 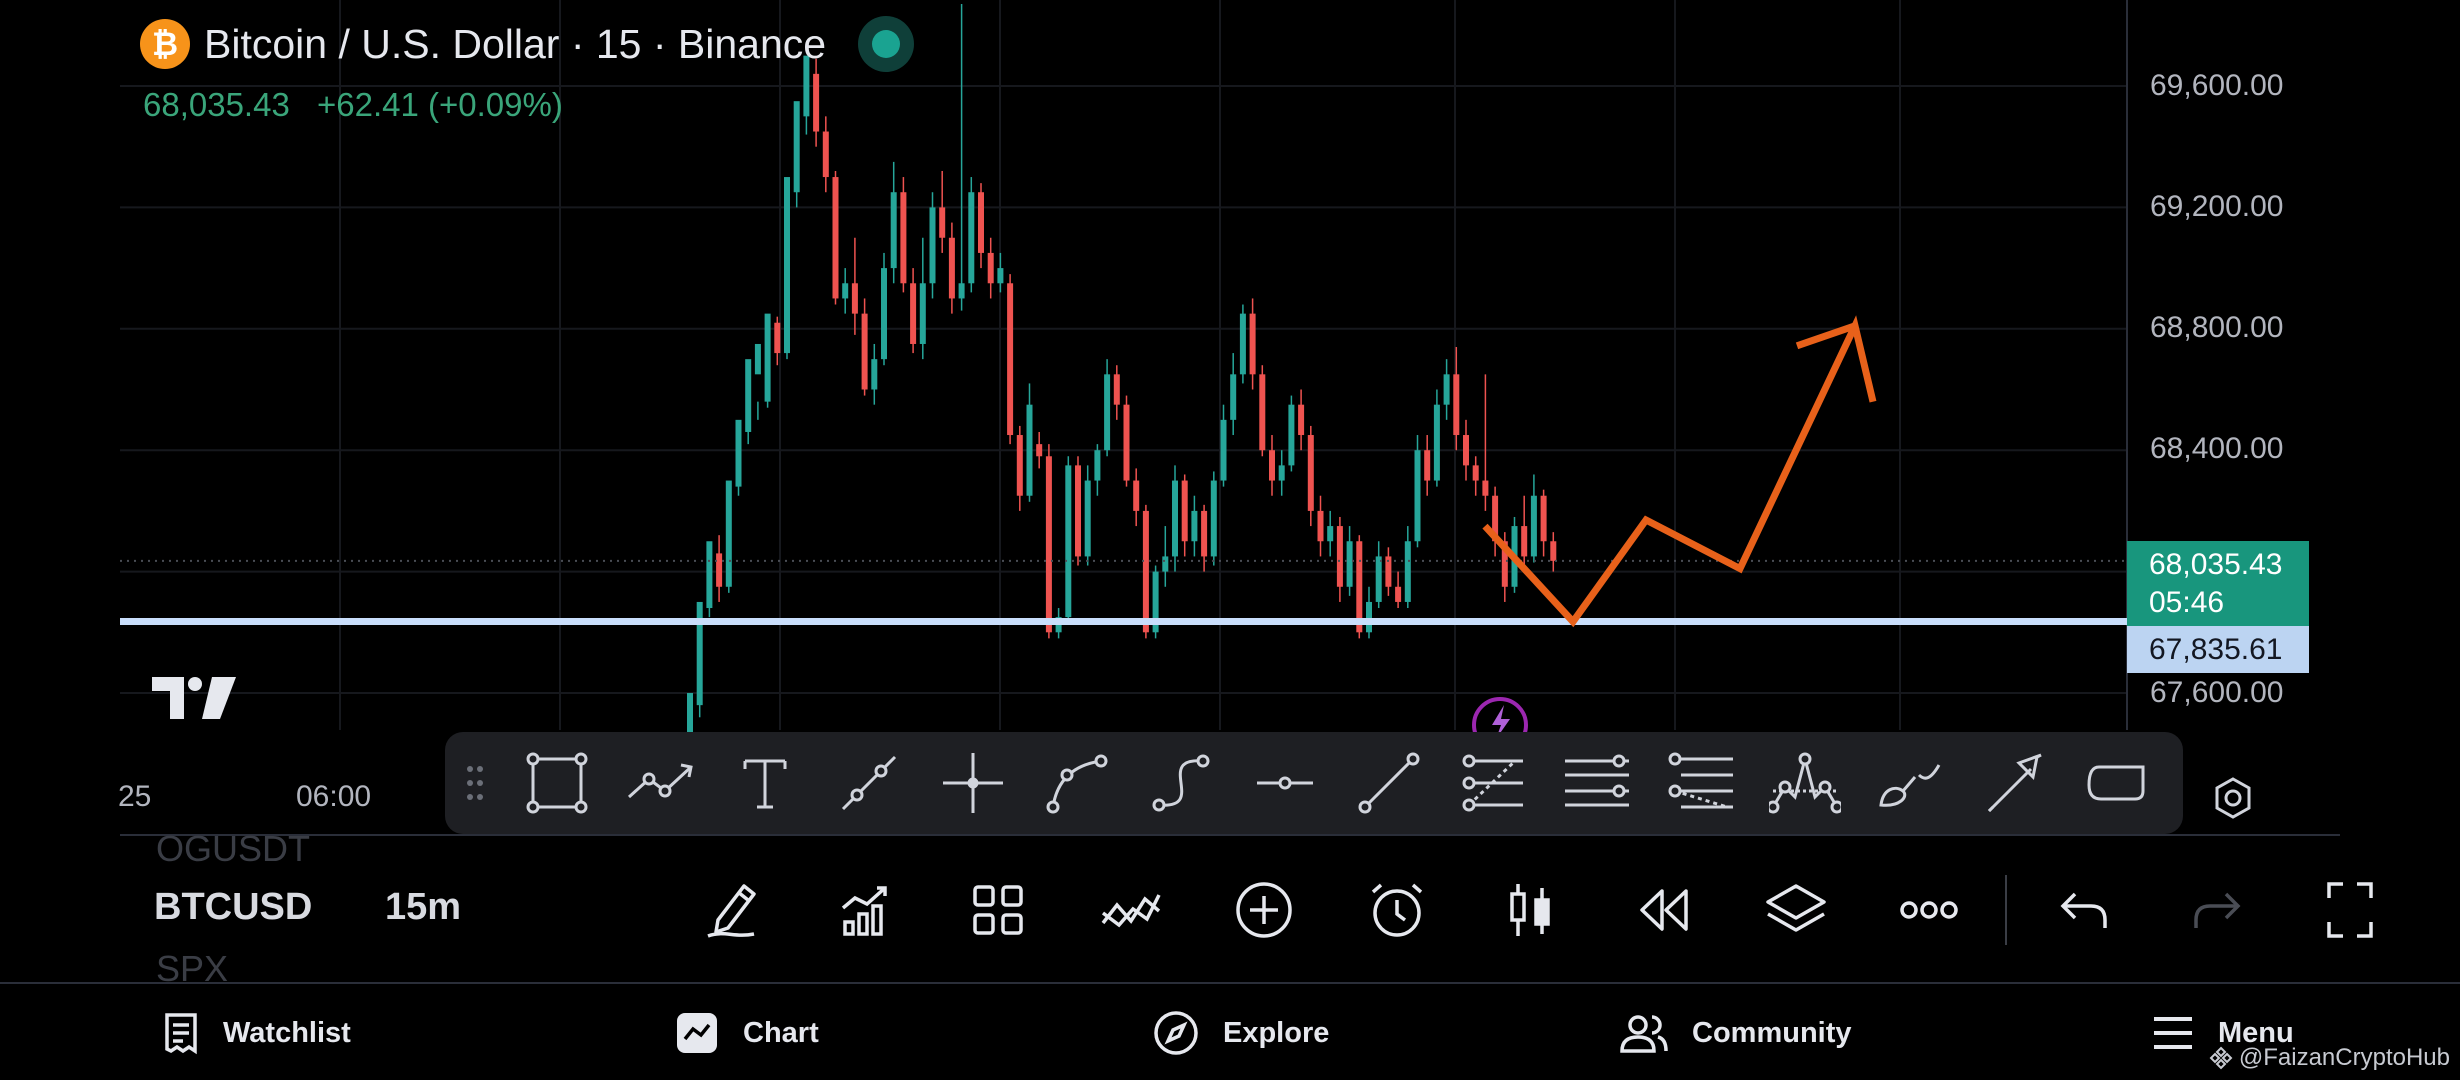 I want to click on symbol-header: ₿ Bitcoin / U.S. Dollar · 15 · Binance, so click(x=527, y=44).